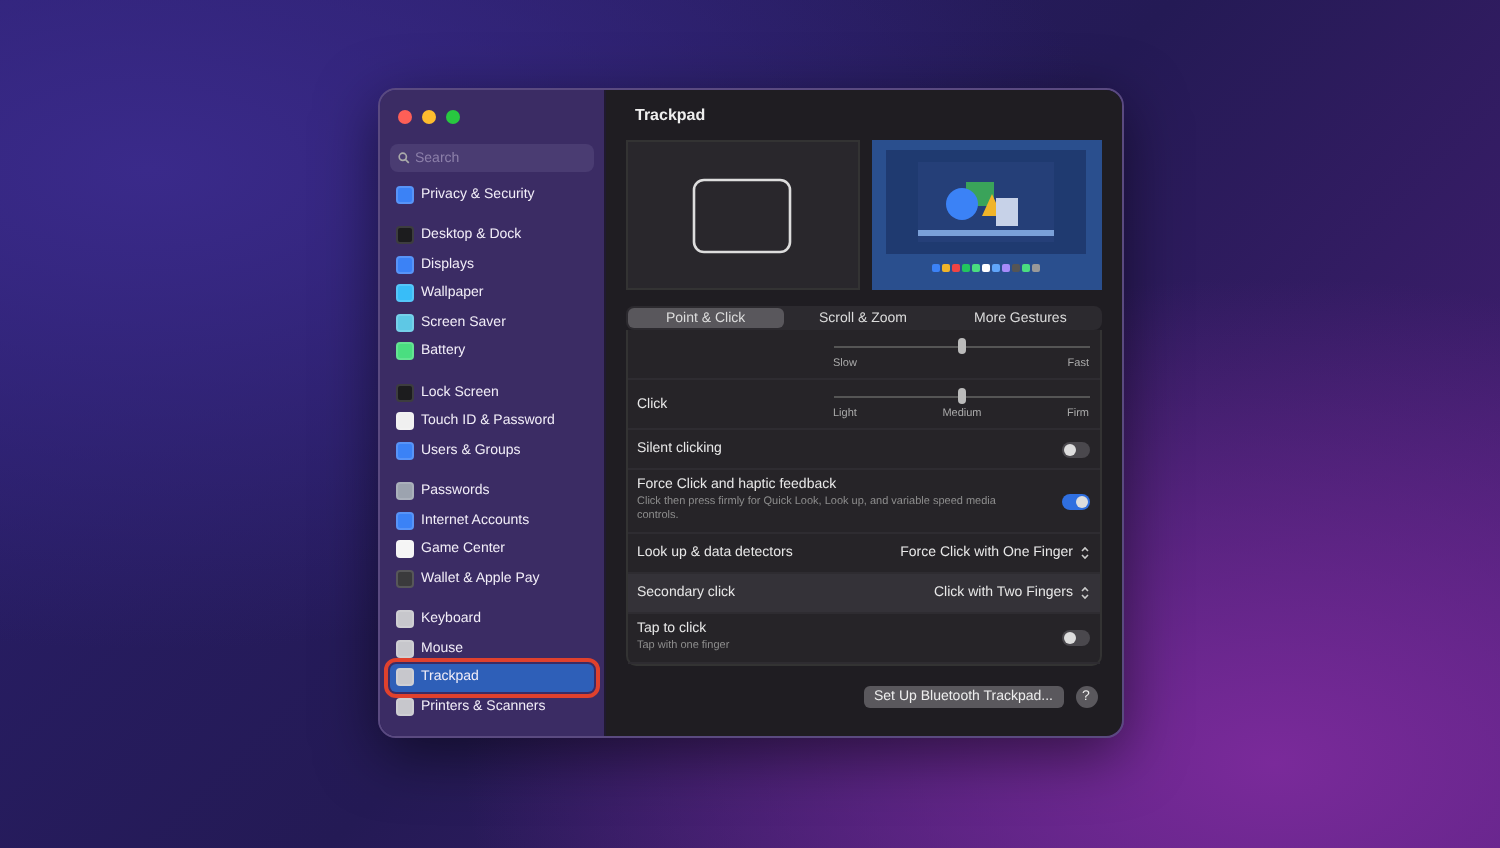 The image size is (1500, 848). Describe the element at coordinates (671, 115) in the screenshot. I see `page-title: Trackpad` at that location.